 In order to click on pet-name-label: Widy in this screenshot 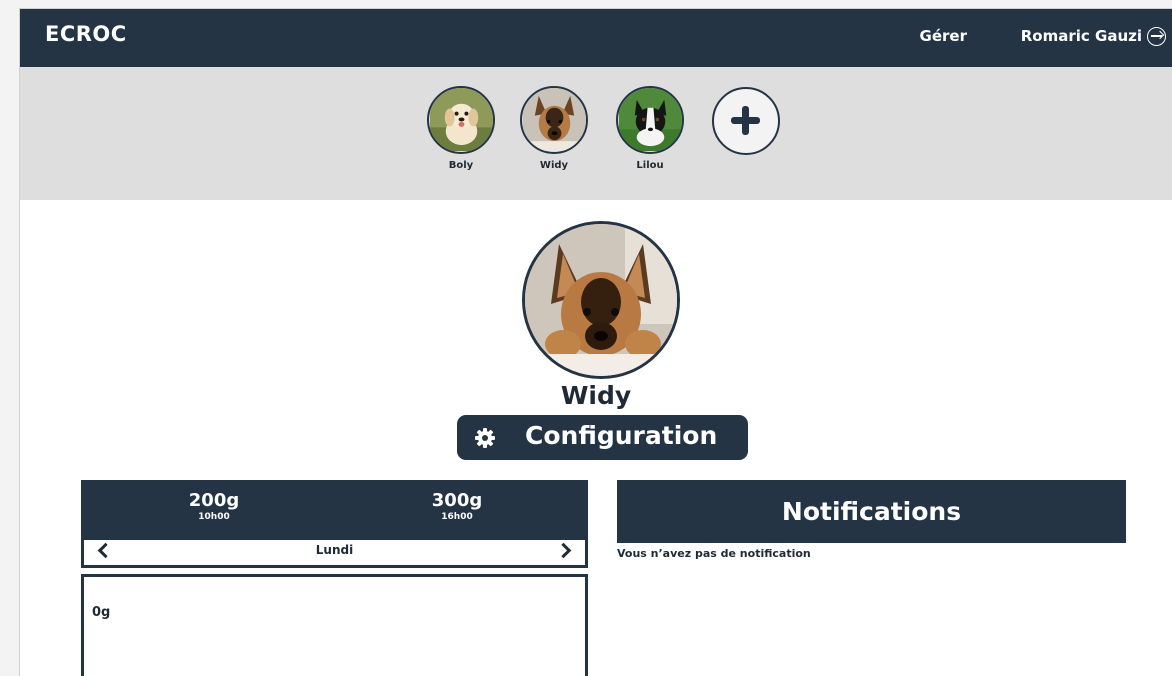, I will do `click(554, 165)`.